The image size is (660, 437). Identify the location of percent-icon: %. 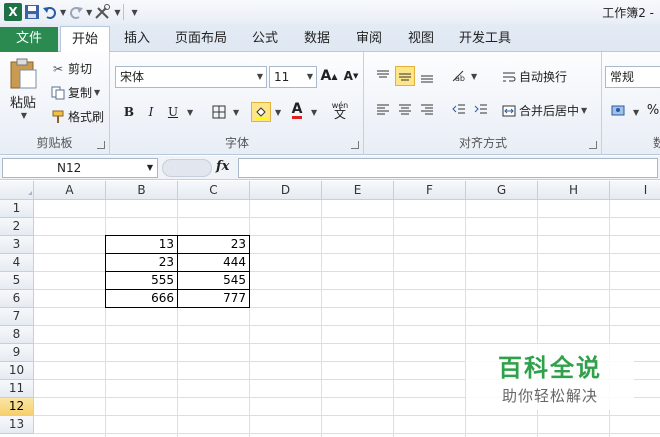
(651, 110).